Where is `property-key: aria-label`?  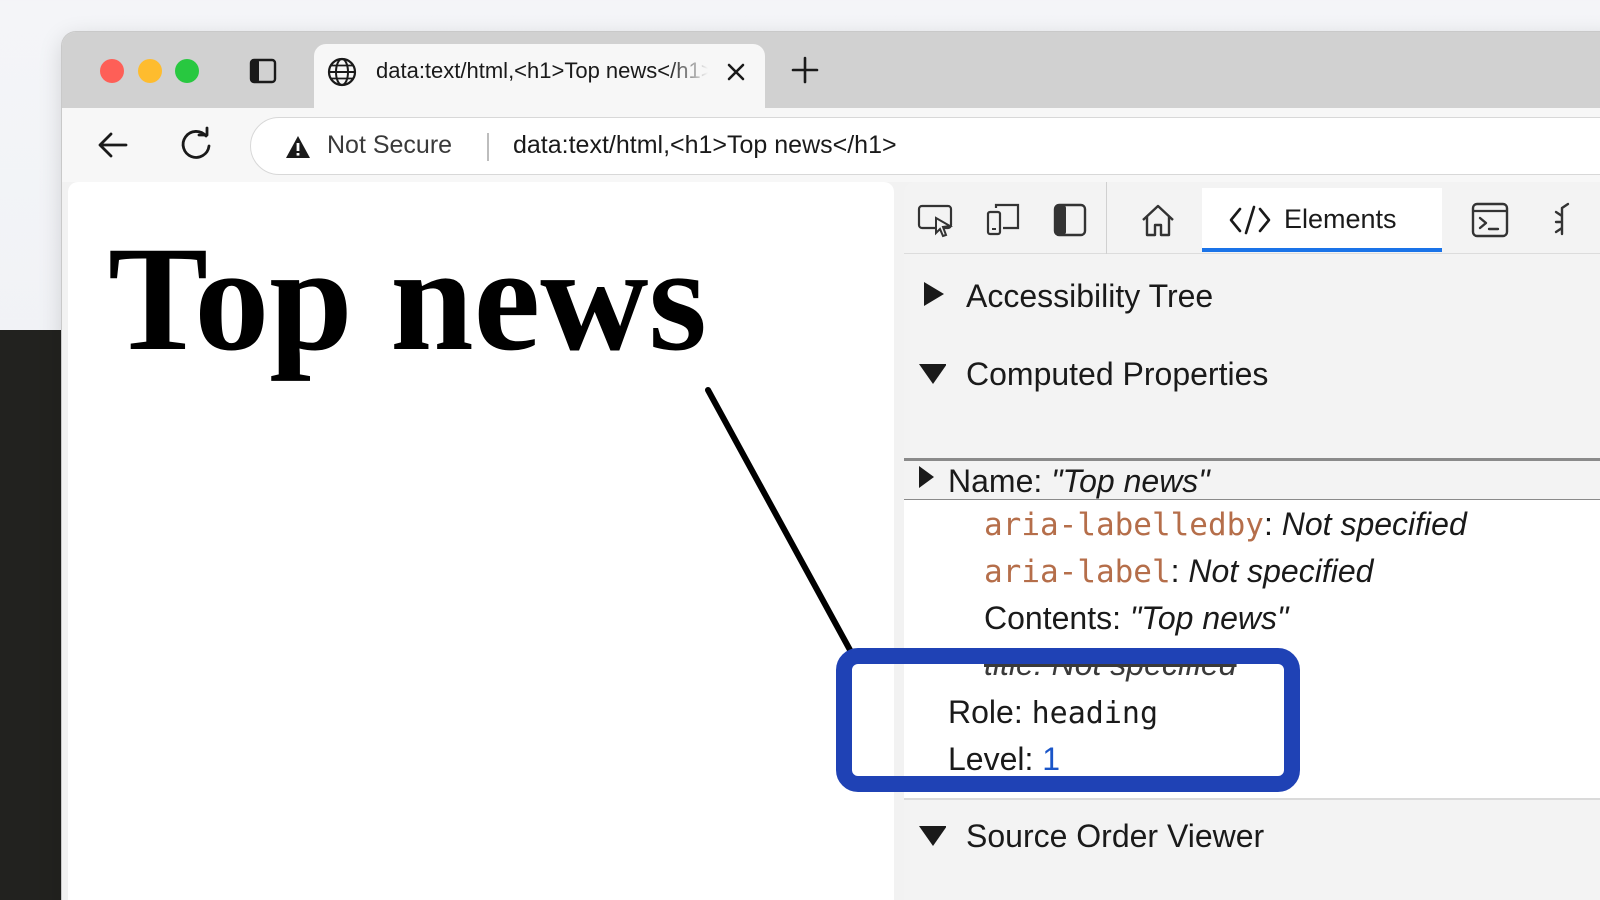
property-key: aria-label is located at coordinates (1077, 572).